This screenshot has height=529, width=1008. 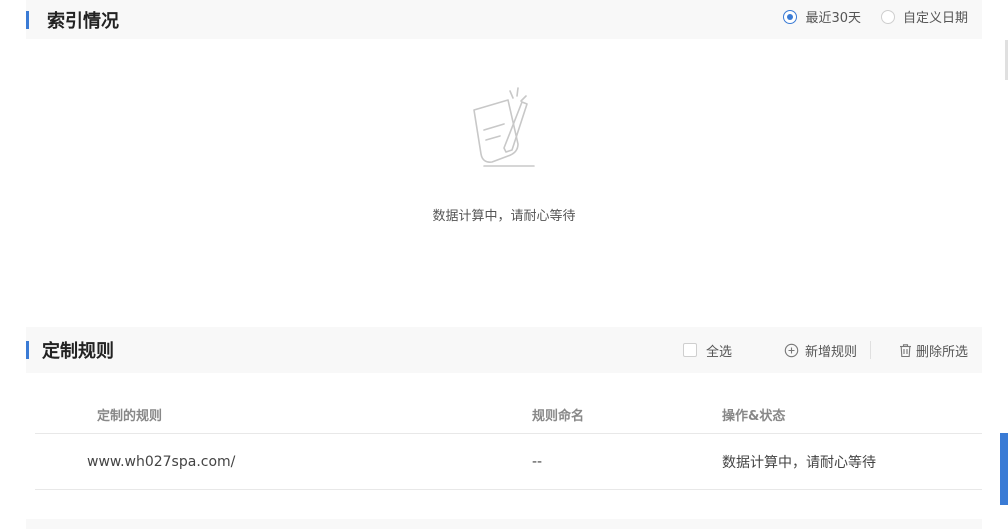 I want to click on table-row: www.wh027spa.com/ -- 数据计算中，请耐心等待, so click(x=508, y=462).